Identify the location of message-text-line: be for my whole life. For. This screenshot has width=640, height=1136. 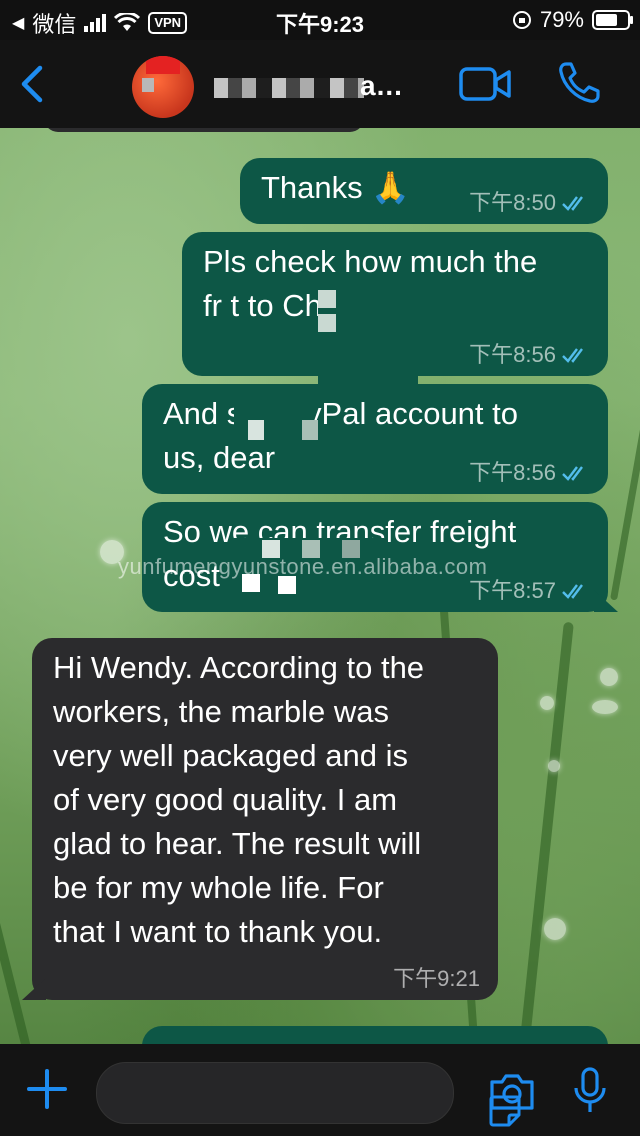
(218, 887).